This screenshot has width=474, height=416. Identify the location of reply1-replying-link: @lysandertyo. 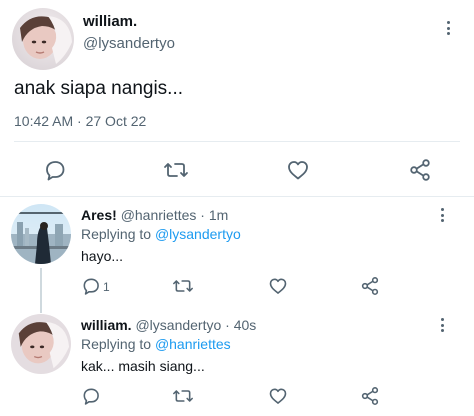
(198, 234).